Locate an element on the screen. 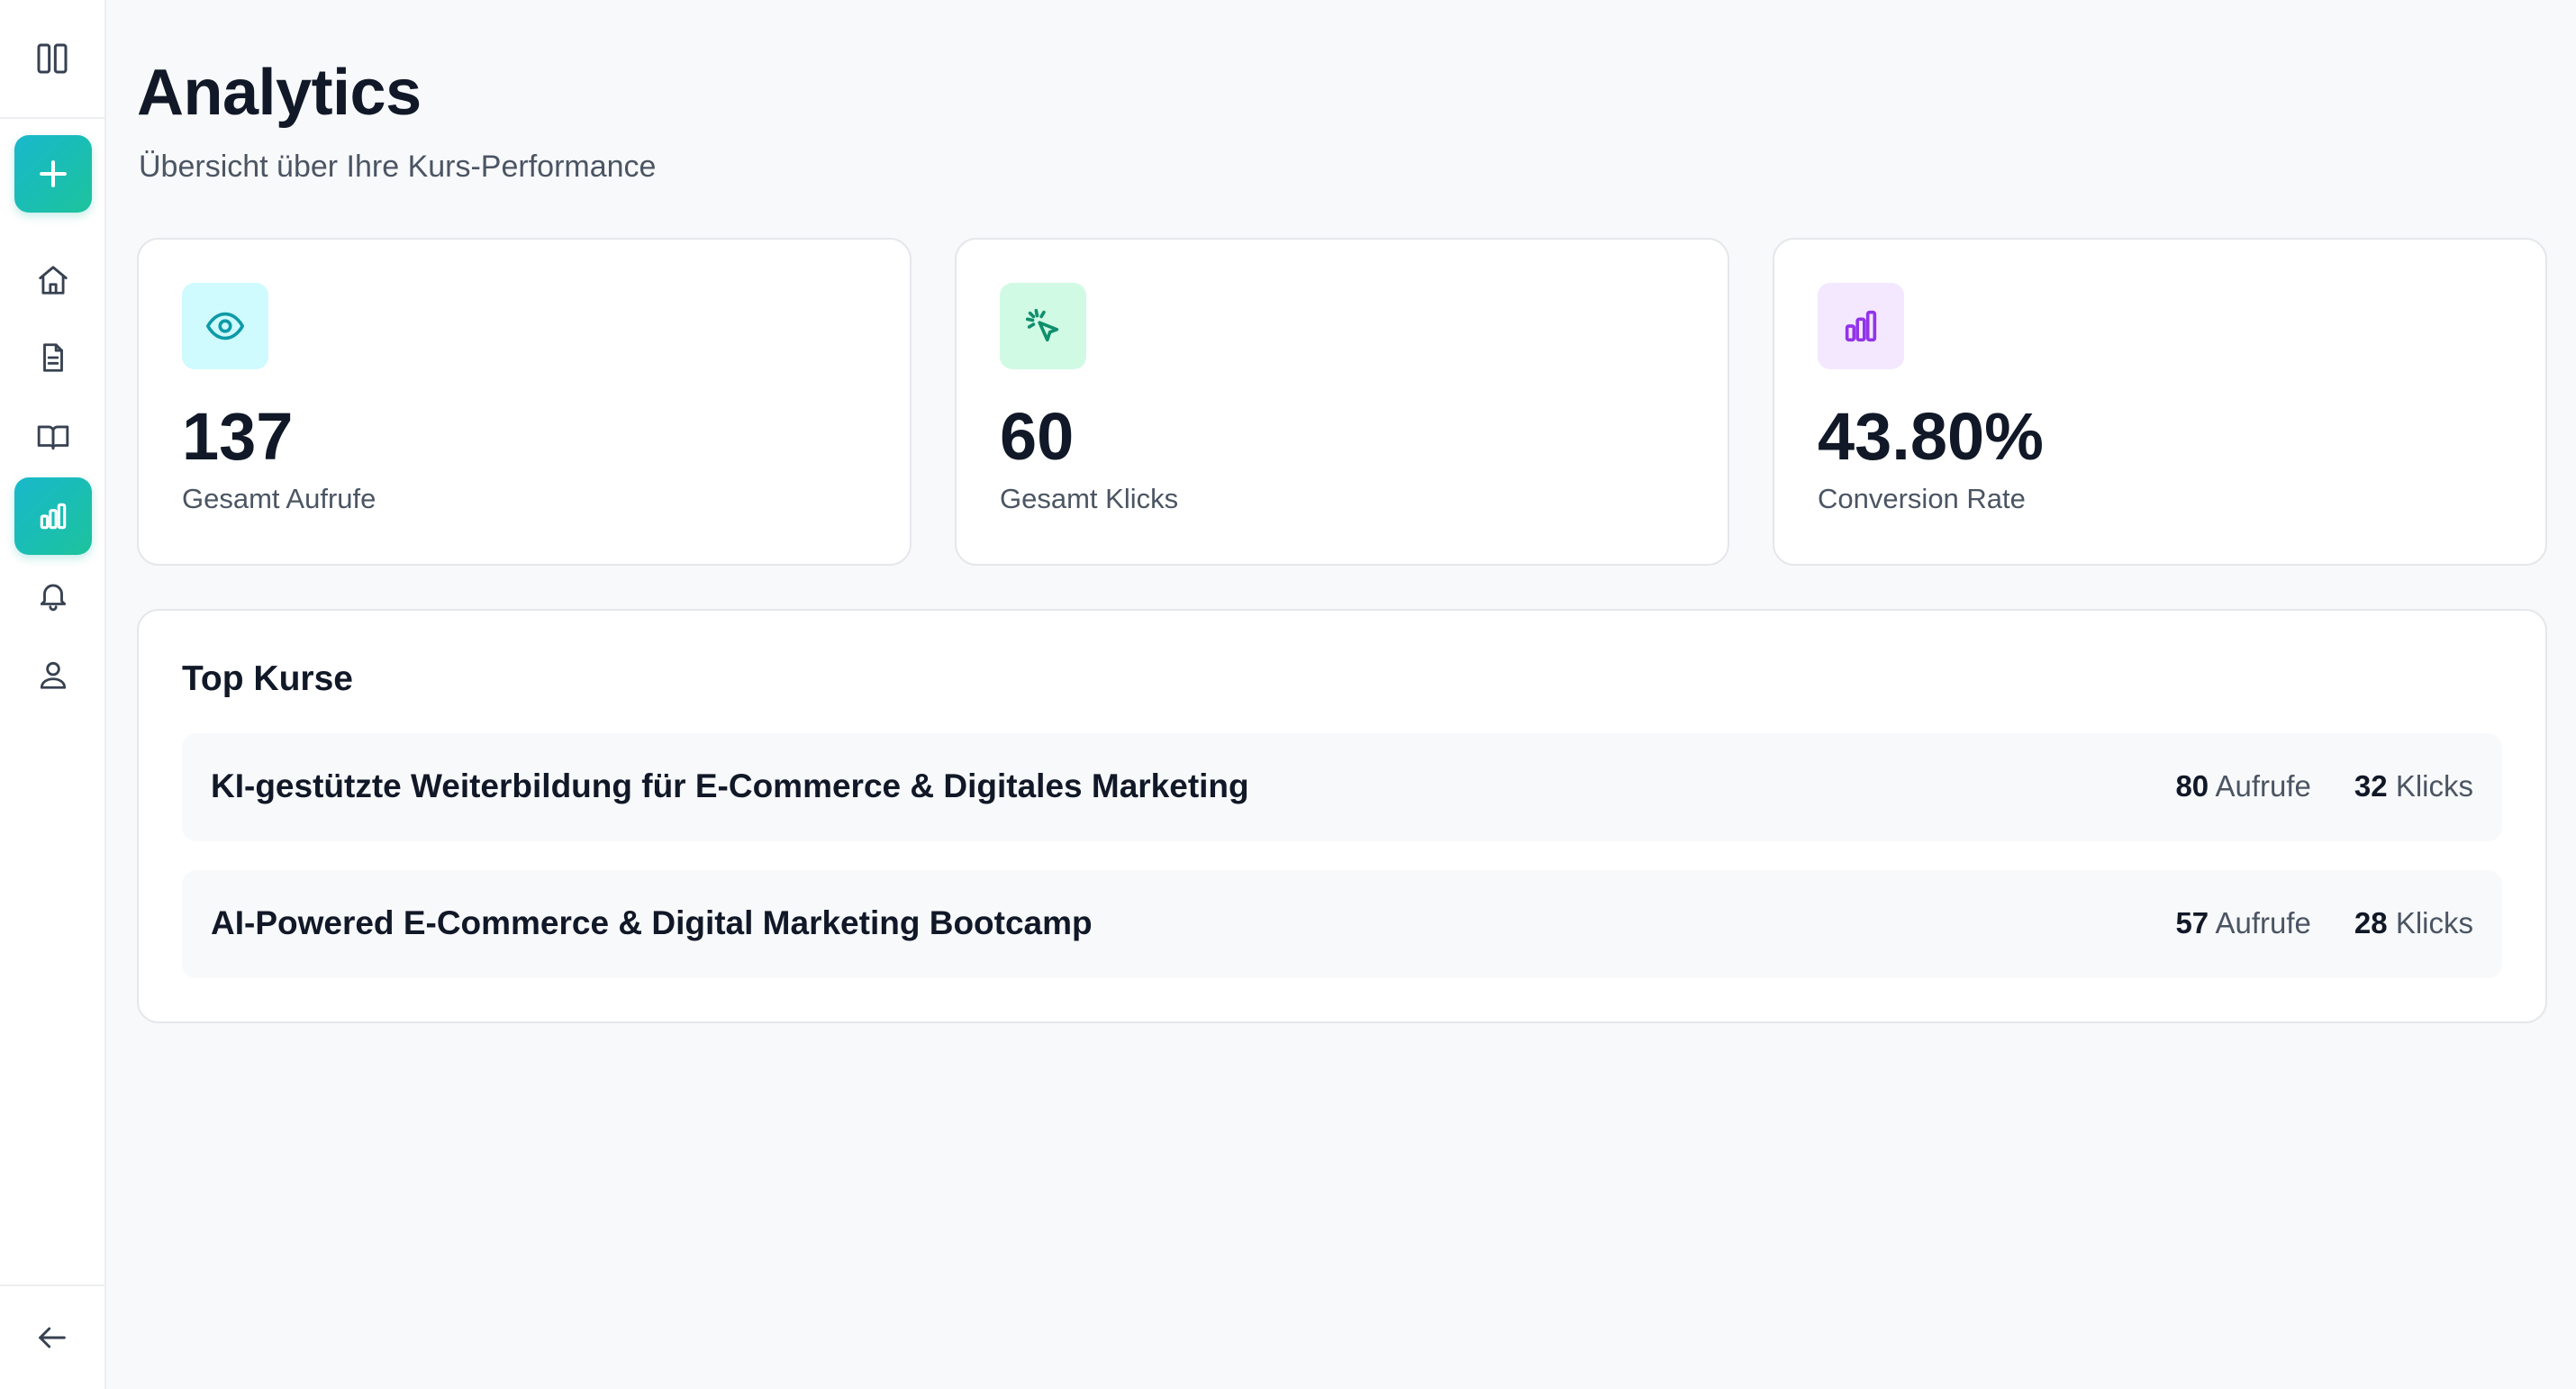  sidebar-header is located at coordinates (52, 60).